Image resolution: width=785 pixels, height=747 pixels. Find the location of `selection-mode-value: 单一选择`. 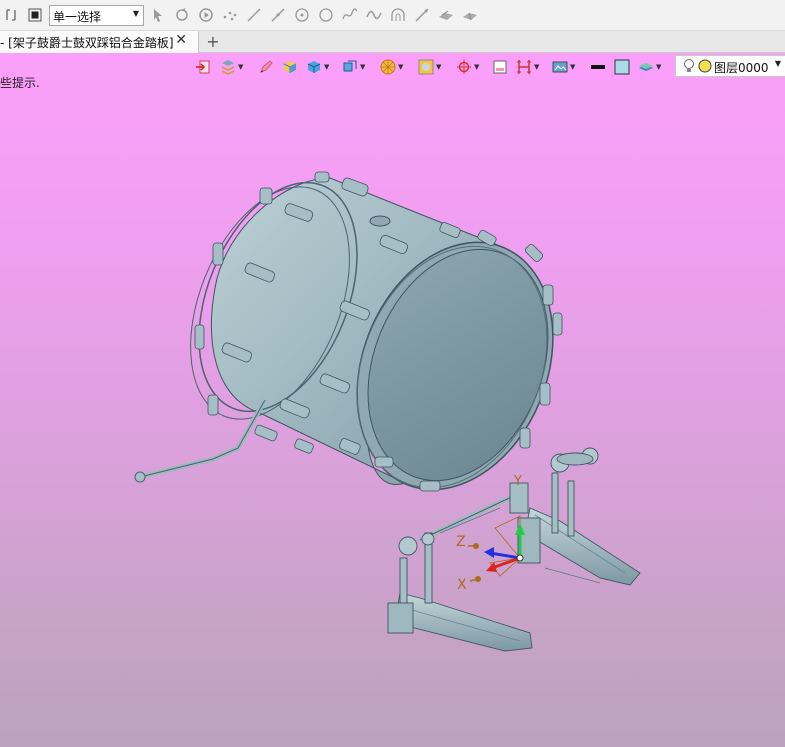

selection-mode-value: 单一选择 is located at coordinates (77, 17).